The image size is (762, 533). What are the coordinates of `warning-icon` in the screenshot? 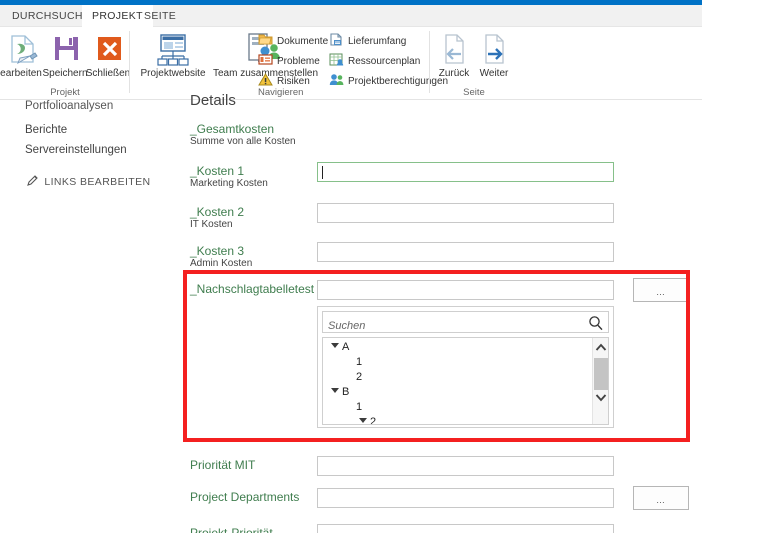 It's located at (265, 79).